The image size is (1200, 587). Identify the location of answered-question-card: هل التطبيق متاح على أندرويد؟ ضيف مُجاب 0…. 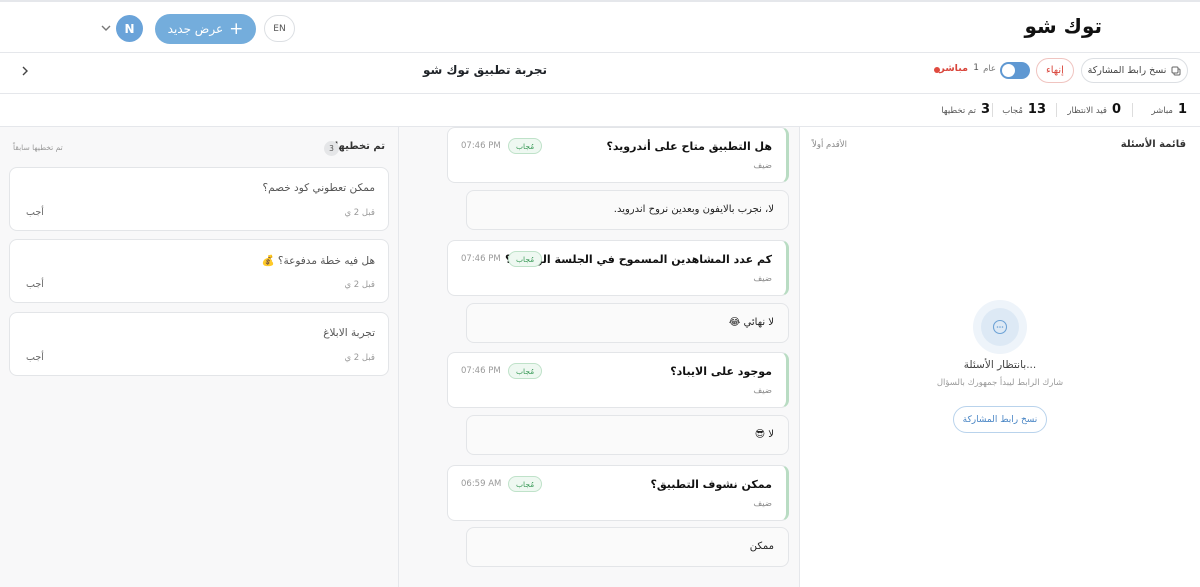
(618, 155).